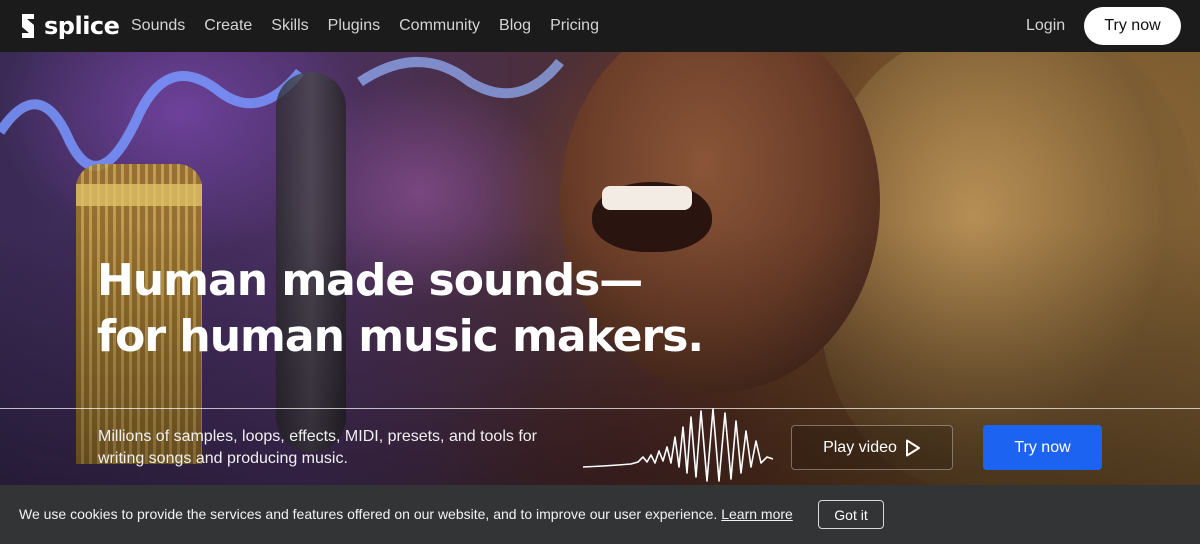  Describe the element at coordinates (860, 447) in the screenshot. I see `play-video-label: Play video` at that location.